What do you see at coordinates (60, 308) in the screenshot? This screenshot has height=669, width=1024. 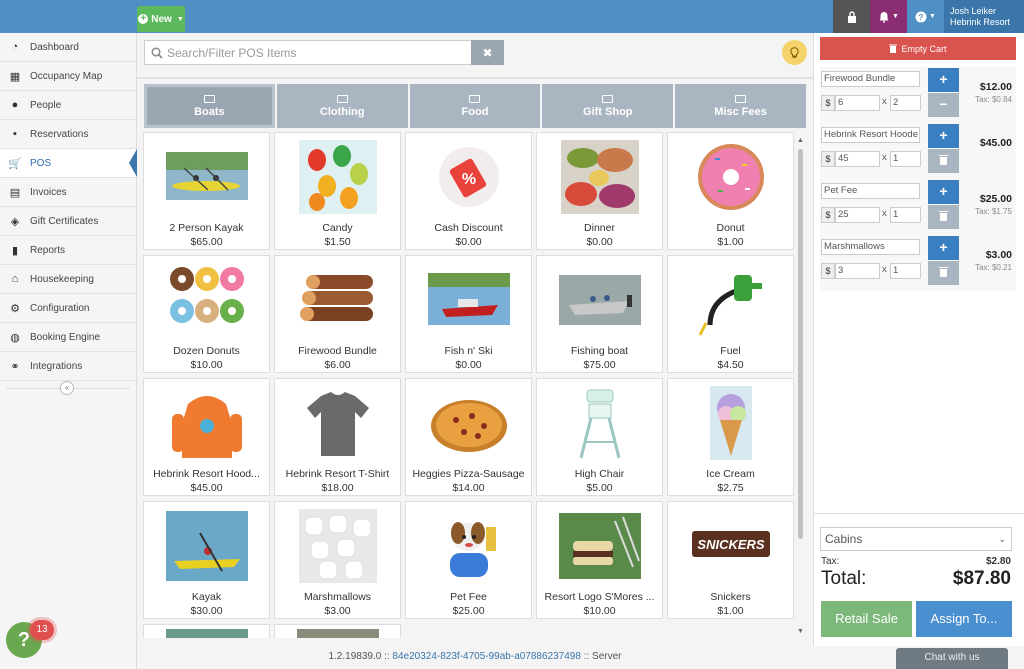 I see `sidebar-item-label: Configuration` at bounding box center [60, 308].